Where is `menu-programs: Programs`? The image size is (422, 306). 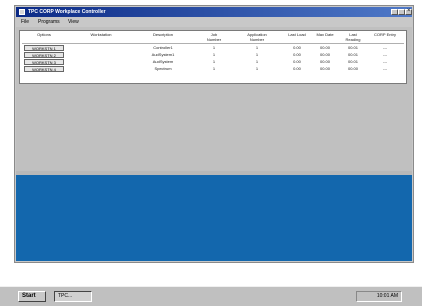 menu-programs: Programs is located at coordinates (49, 22).